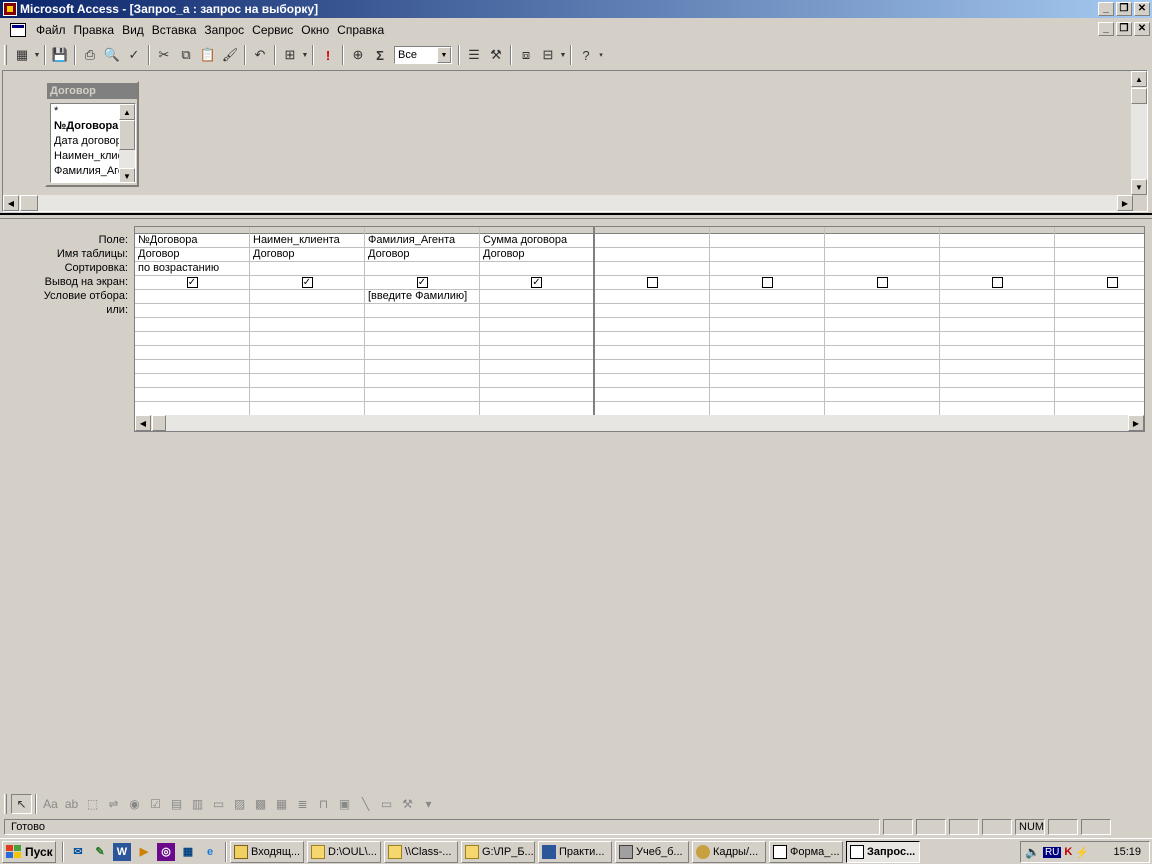 The height and width of the screenshot is (864, 1152). I want to click on access-app-icon, so click(10, 9).